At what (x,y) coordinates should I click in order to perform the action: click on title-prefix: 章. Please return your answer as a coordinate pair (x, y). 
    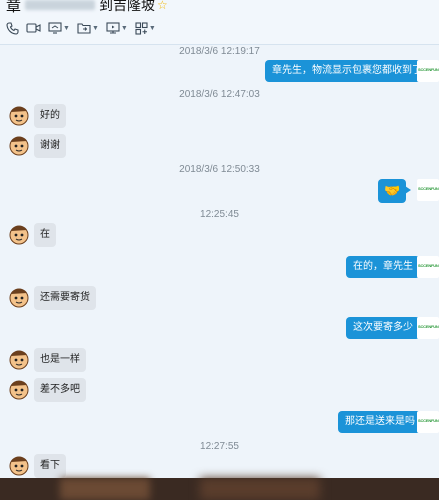
    Looking at the image, I should click on (14, 7).